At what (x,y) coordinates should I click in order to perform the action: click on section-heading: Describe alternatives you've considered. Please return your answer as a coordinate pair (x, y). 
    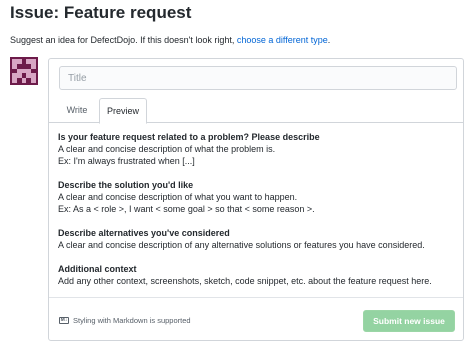
    Looking at the image, I should click on (144, 233).